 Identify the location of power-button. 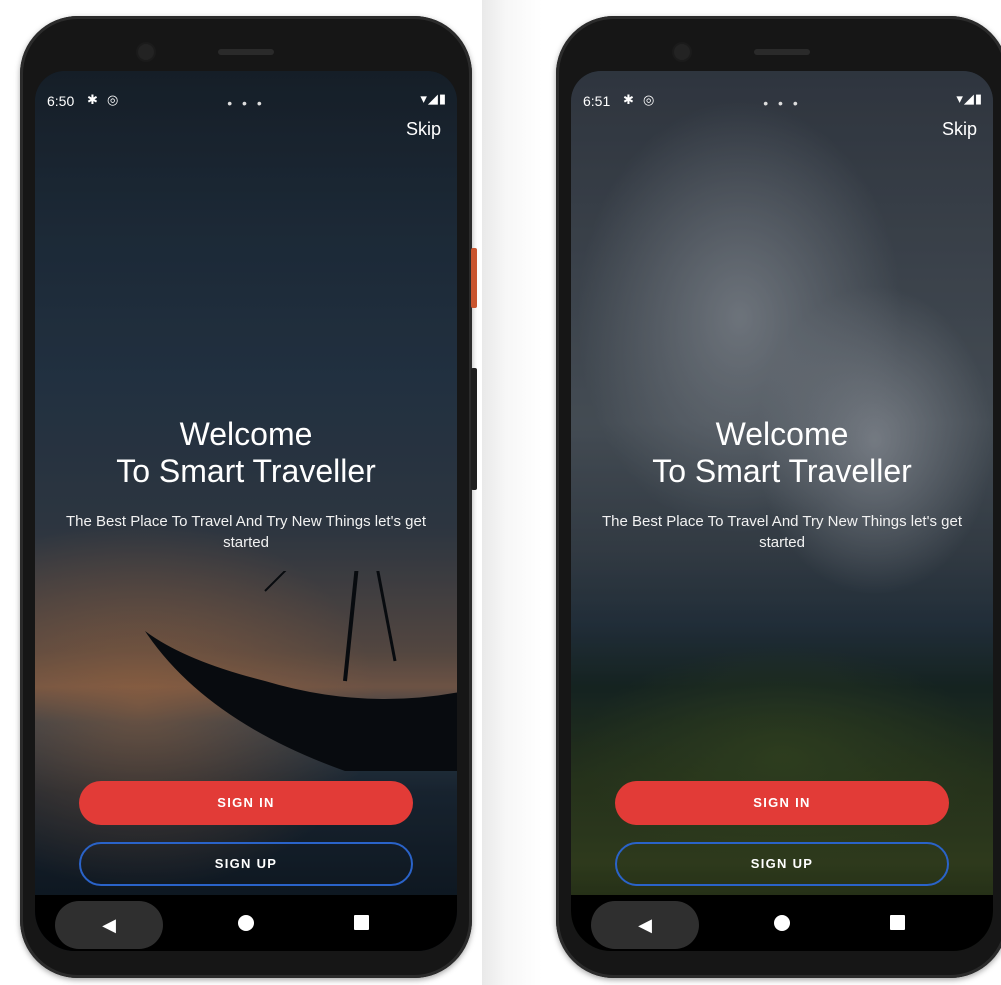
(474, 278).